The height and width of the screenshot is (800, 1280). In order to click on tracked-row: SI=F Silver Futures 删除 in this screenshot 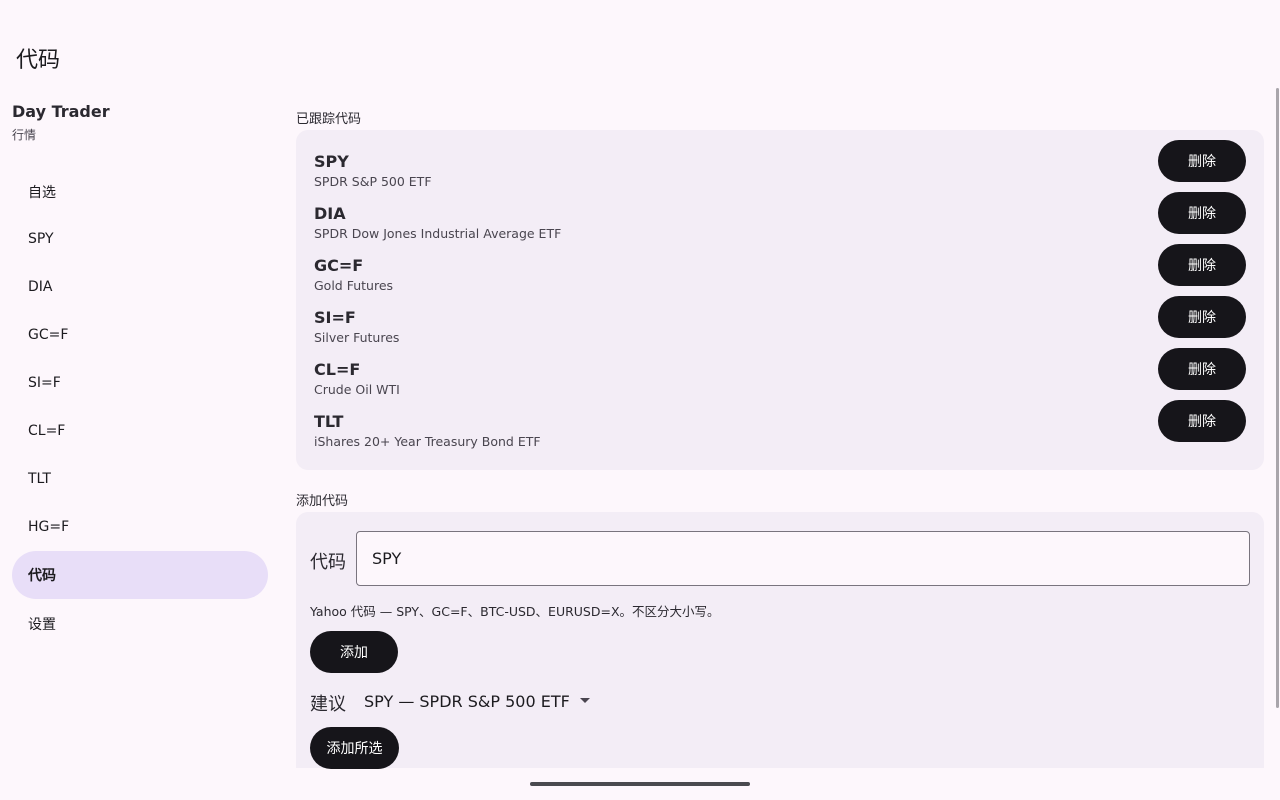, I will do `click(780, 328)`.